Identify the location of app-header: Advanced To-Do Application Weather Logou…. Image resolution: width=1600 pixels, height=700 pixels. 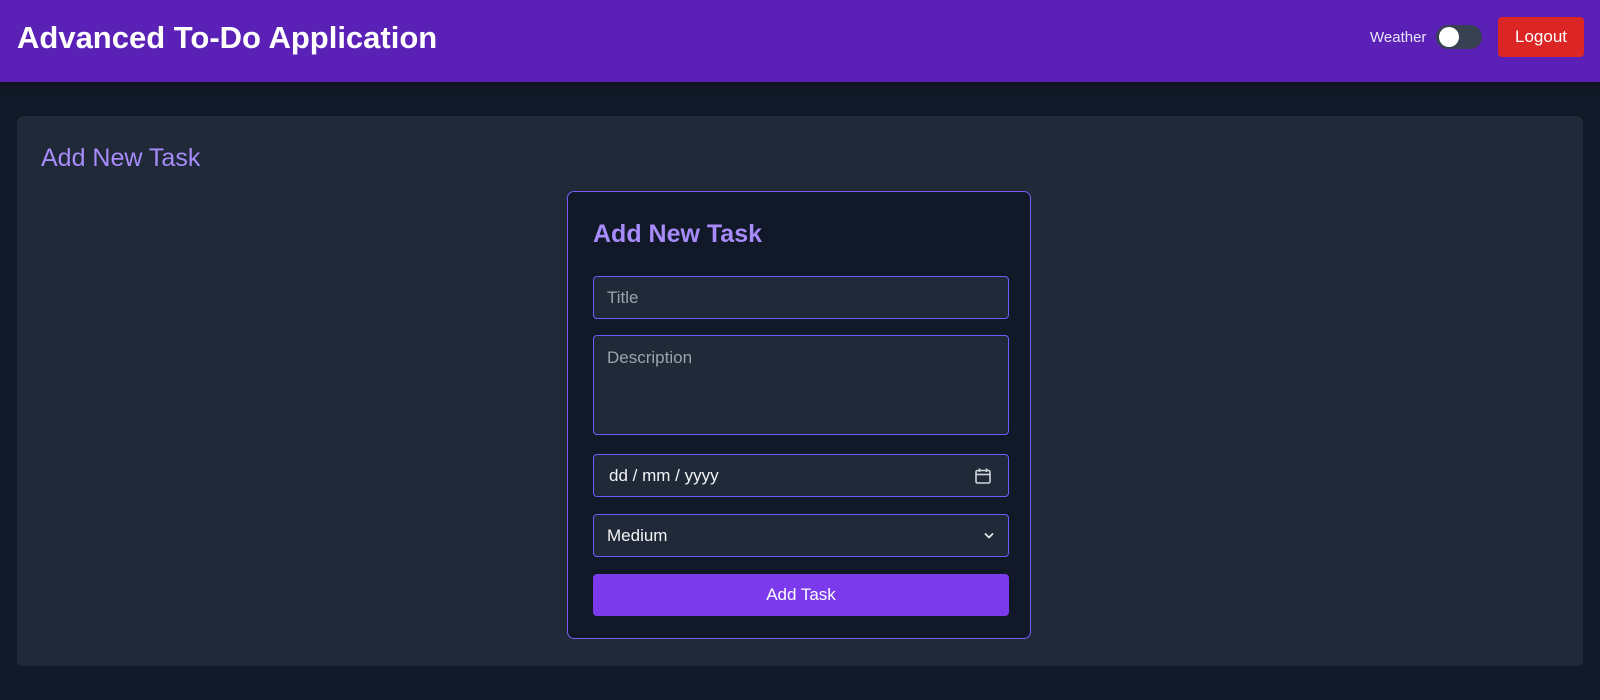
(800, 41).